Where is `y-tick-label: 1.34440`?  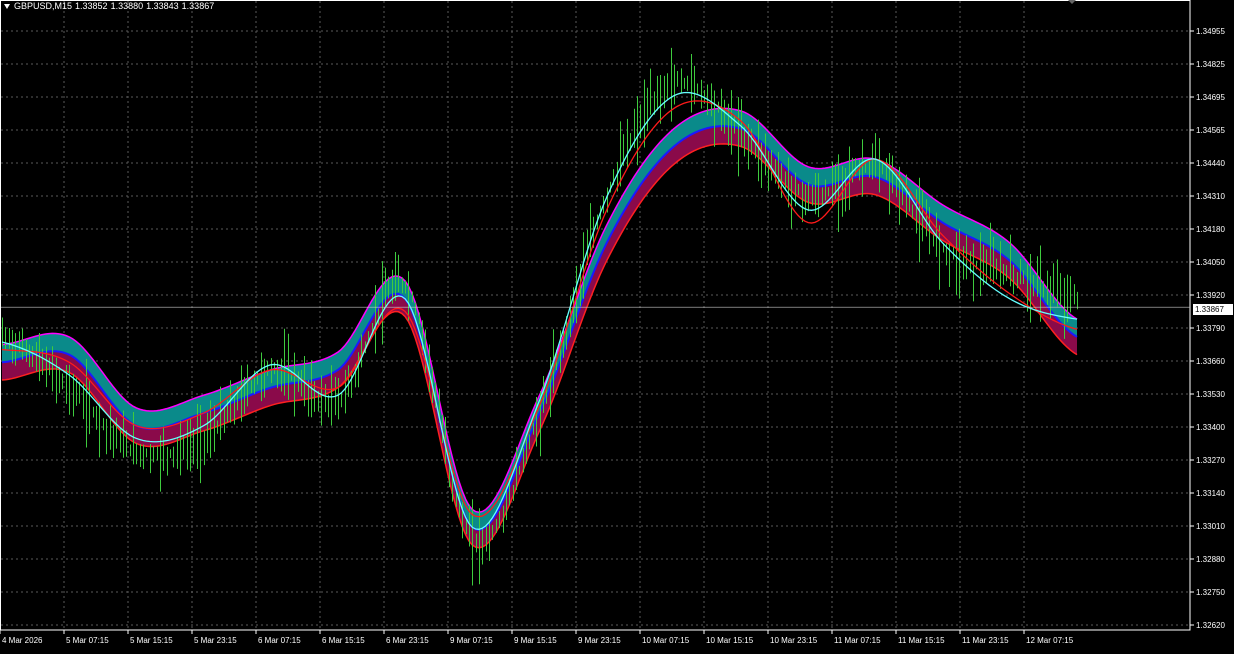
y-tick-label: 1.34440 is located at coordinates (1210, 163).